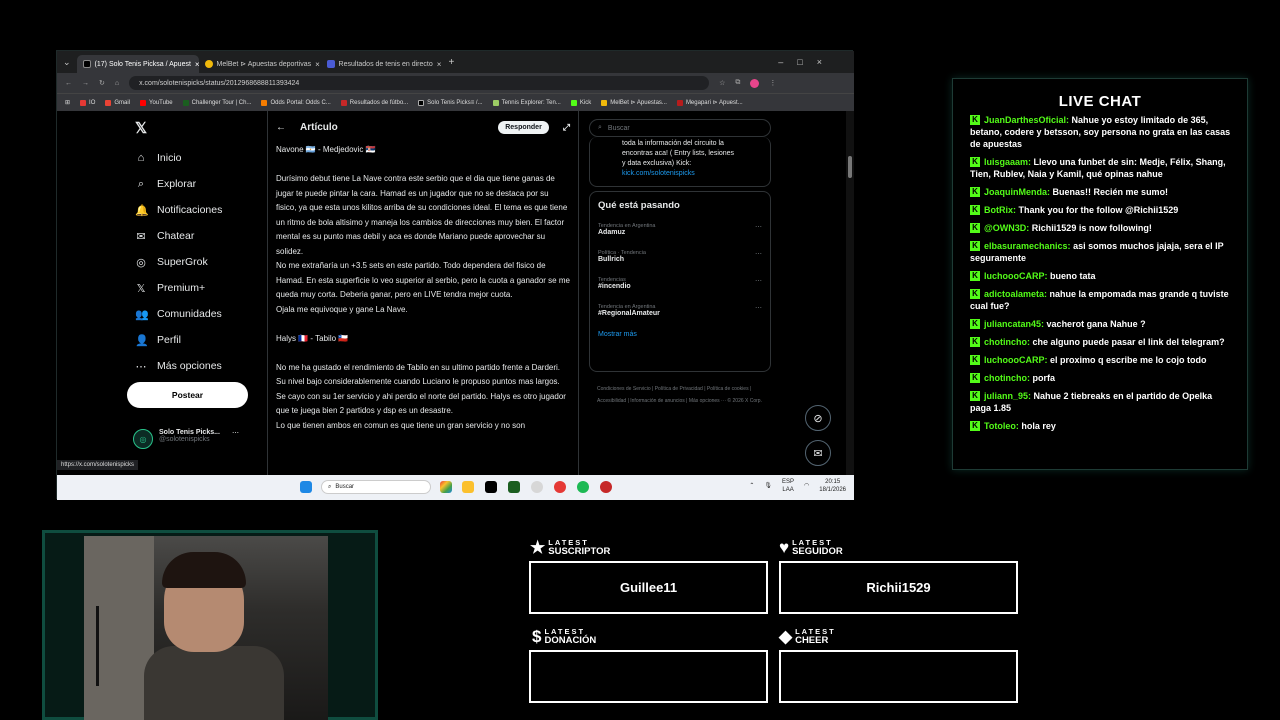  I want to click on whatsapp-icon, so click(537, 487).